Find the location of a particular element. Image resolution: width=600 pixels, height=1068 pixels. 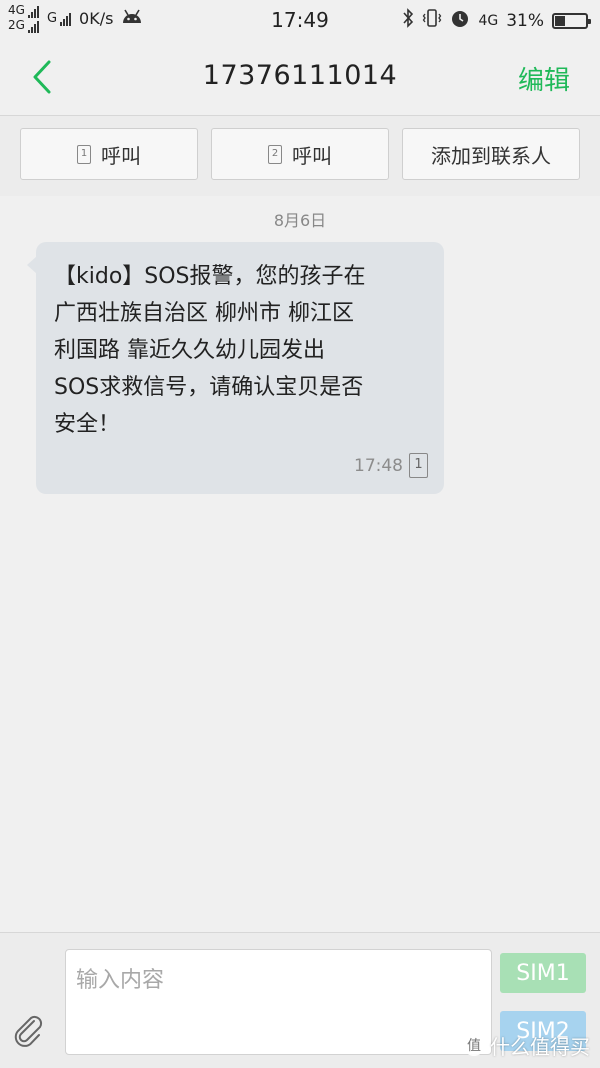

message-line: 广西壮族自治区 柳州市 柳江区 is located at coordinates (204, 313).